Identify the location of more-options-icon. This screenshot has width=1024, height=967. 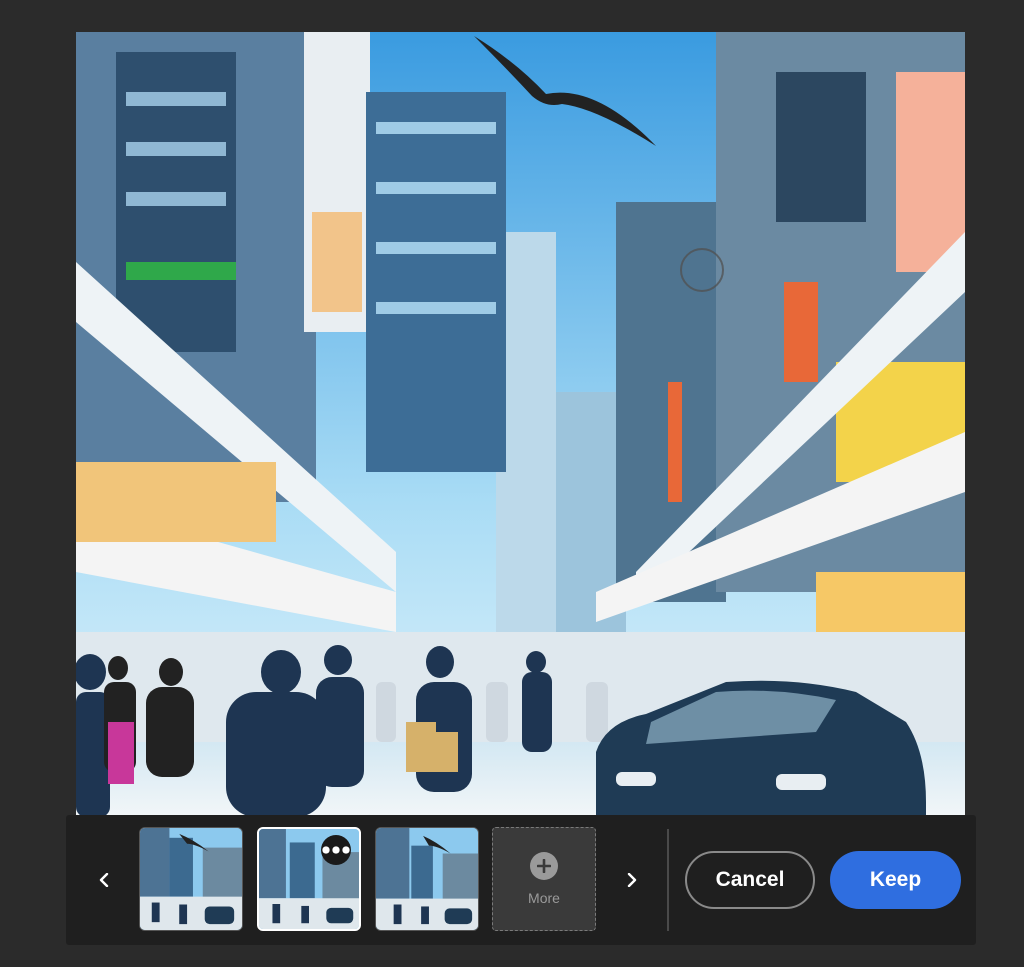
(336, 850).